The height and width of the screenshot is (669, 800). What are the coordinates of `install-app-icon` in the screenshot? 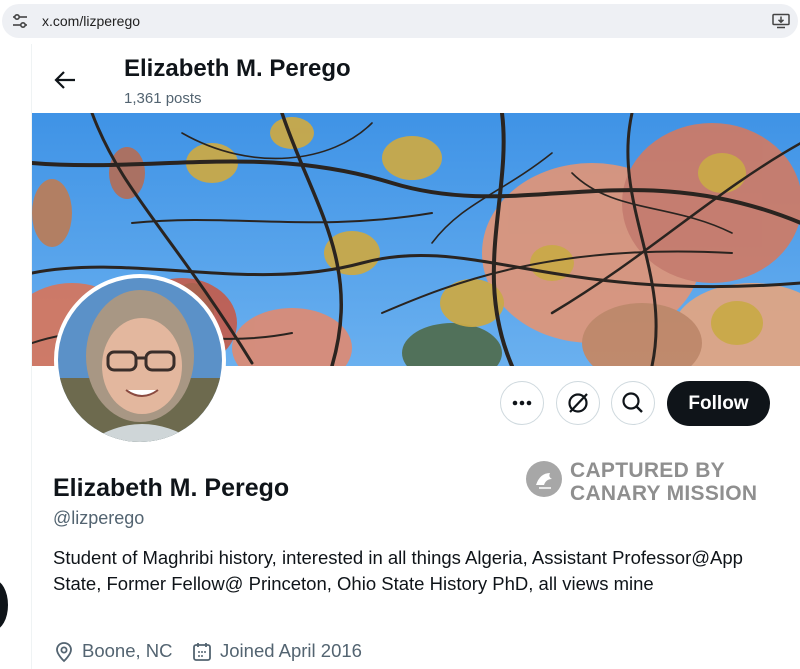 It's located at (781, 21).